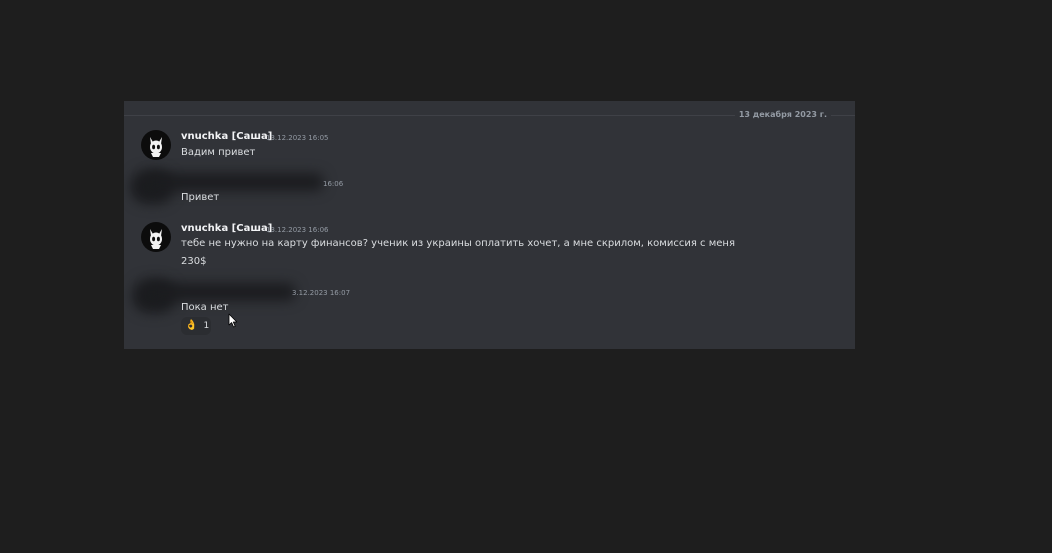  Describe the element at coordinates (205, 307) in the screenshot. I see `message-text: Пока нет` at that location.